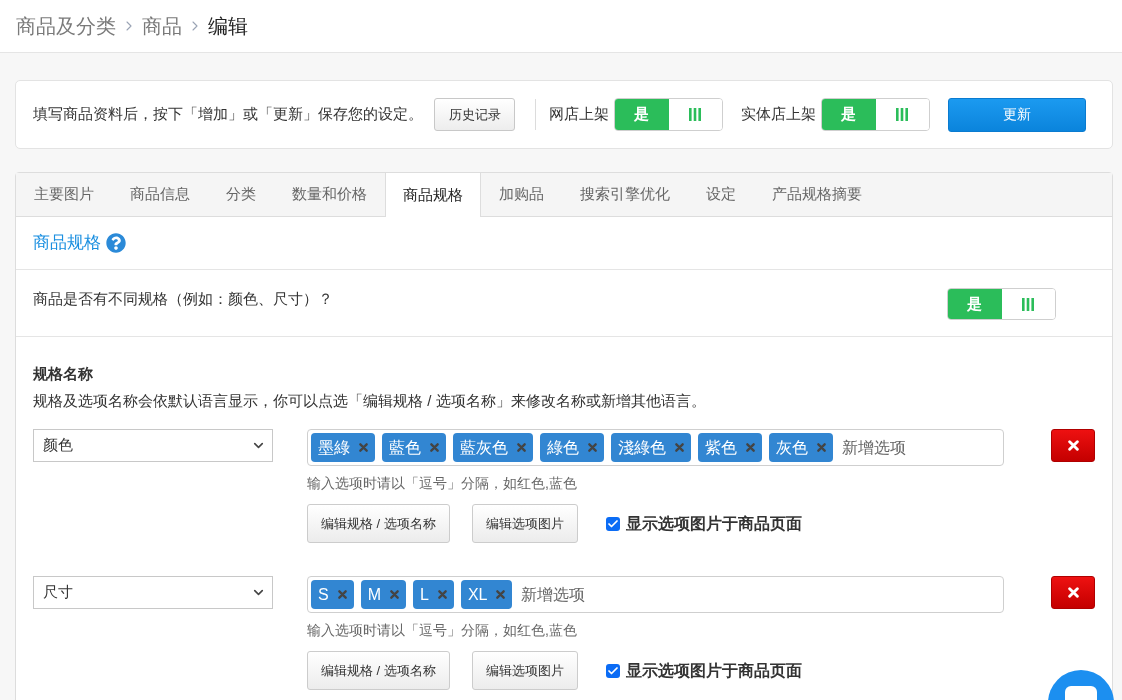 The width and height of the screenshot is (1122, 700). What do you see at coordinates (642, 447) in the screenshot?
I see `tag-label: 淺綠色` at bounding box center [642, 447].